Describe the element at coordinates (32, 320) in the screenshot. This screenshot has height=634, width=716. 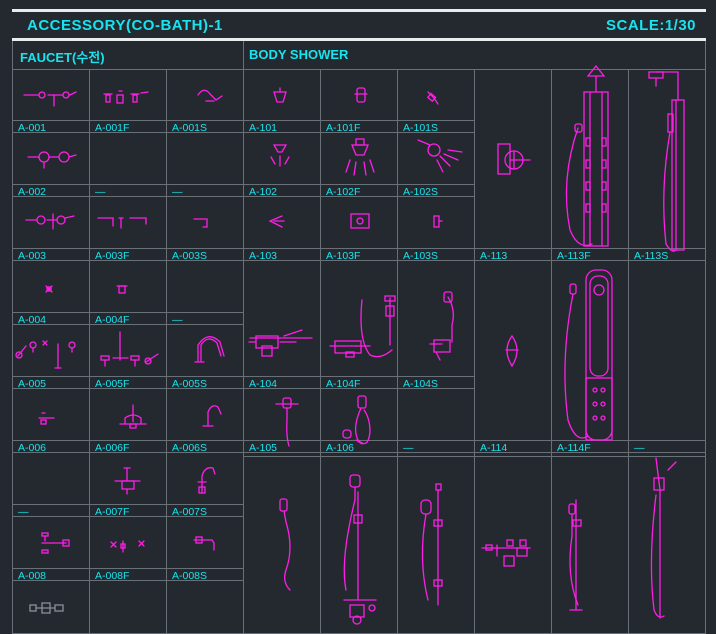
I see `faucet-label-a004: A-004` at that location.